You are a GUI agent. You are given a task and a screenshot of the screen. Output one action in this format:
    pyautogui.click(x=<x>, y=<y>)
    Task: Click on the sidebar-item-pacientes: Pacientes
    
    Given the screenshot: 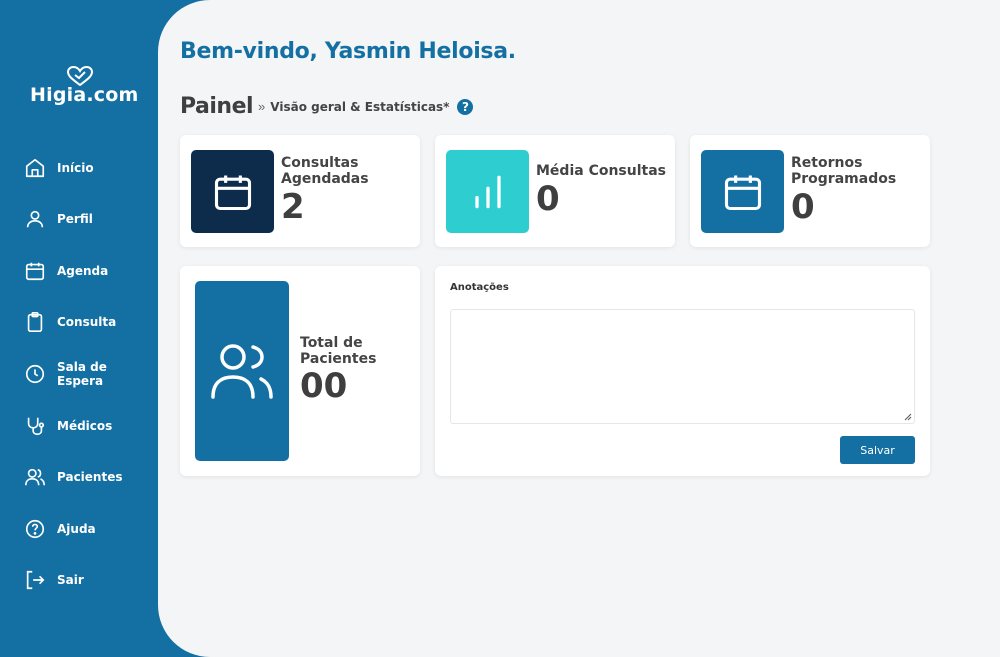 What is the action you would take?
    pyautogui.click(x=89, y=477)
    